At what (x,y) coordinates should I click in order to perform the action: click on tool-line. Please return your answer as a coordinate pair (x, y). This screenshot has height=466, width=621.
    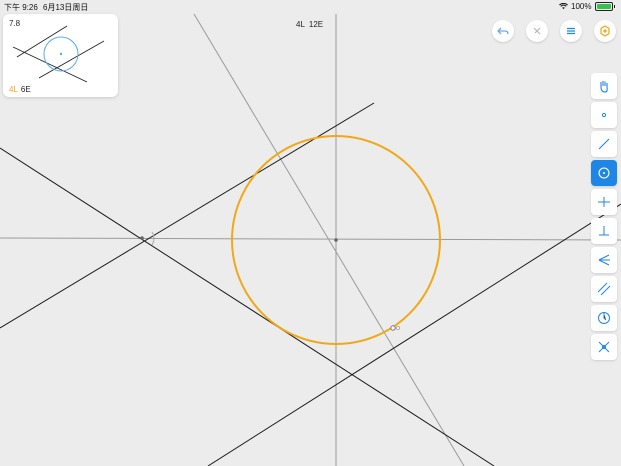
    Looking at the image, I should click on (604, 144).